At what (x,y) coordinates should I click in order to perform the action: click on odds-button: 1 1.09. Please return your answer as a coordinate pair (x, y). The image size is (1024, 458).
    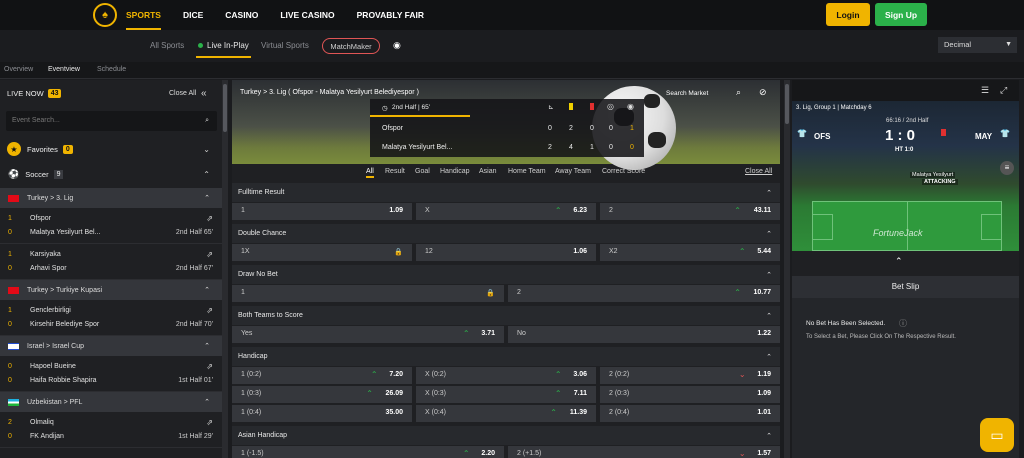
    Looking at the image, I should click on (322, 211).